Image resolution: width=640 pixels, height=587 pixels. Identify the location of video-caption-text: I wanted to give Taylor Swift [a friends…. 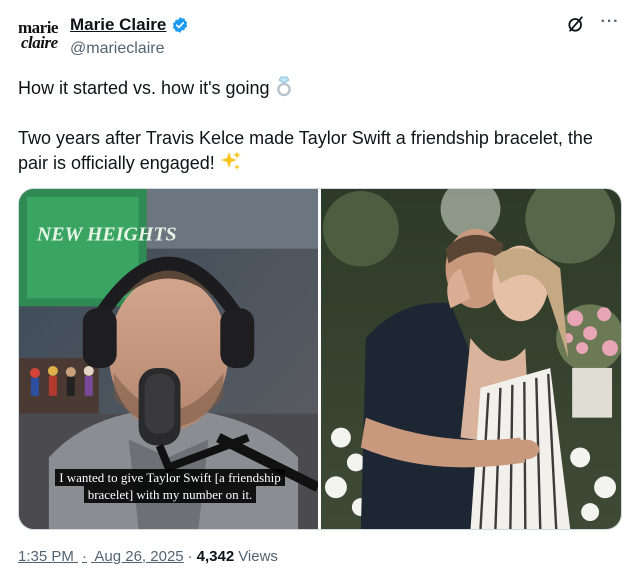
(170, 486).